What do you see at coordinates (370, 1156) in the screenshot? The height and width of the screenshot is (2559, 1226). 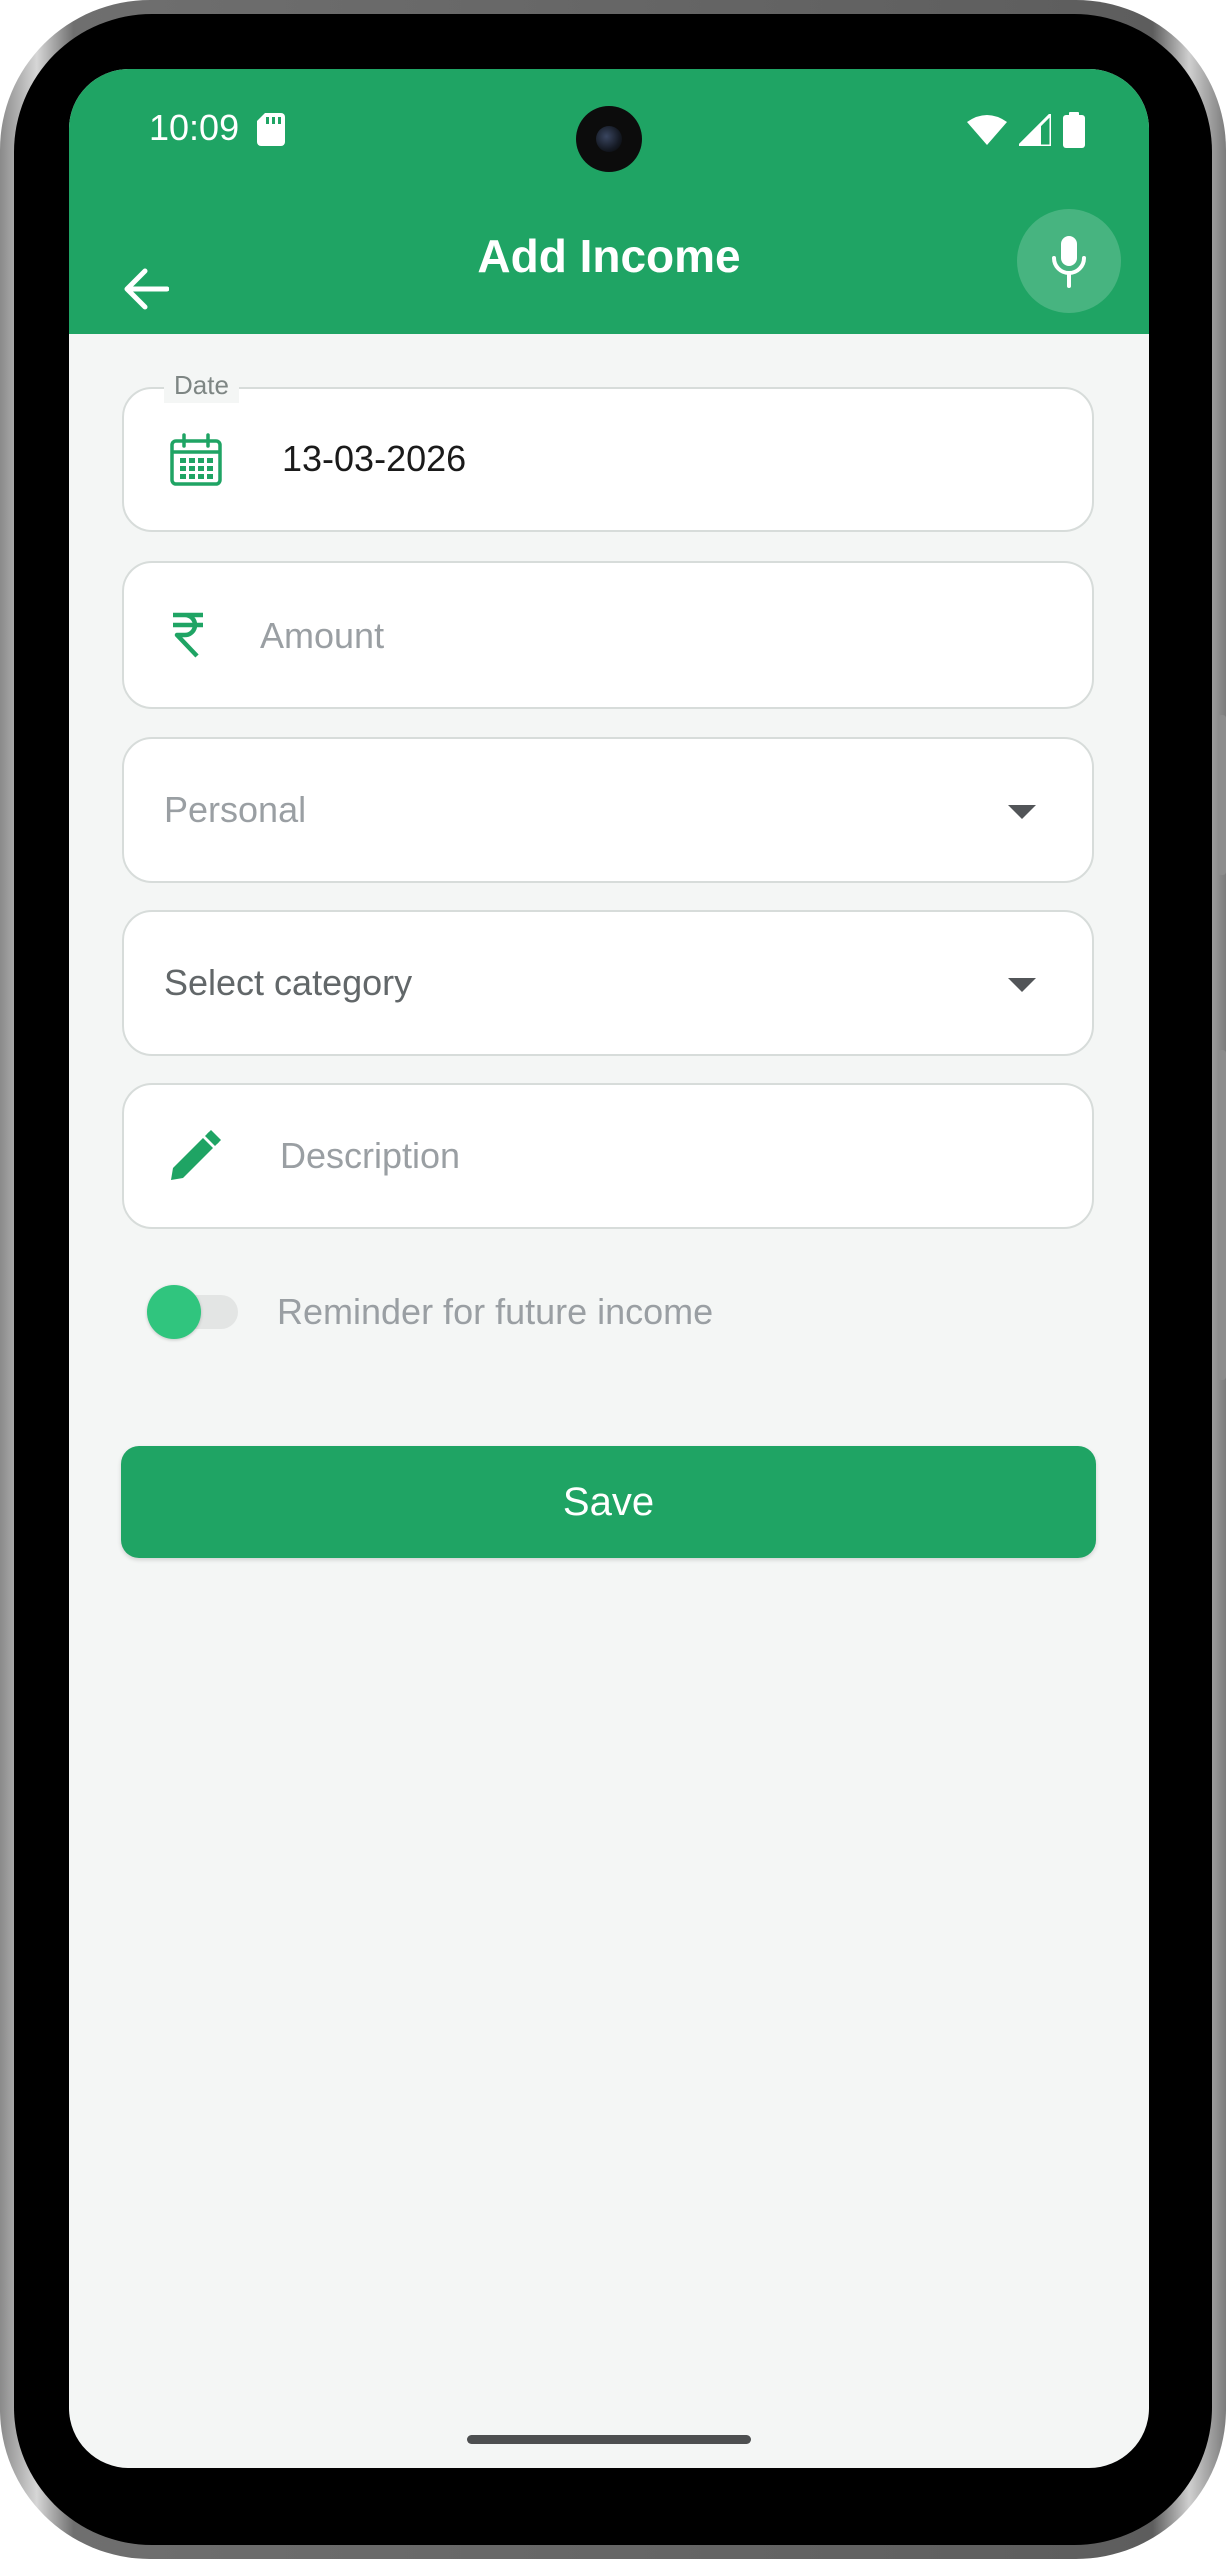 I see `description-input: Description` at bounding box center [370, 1156].